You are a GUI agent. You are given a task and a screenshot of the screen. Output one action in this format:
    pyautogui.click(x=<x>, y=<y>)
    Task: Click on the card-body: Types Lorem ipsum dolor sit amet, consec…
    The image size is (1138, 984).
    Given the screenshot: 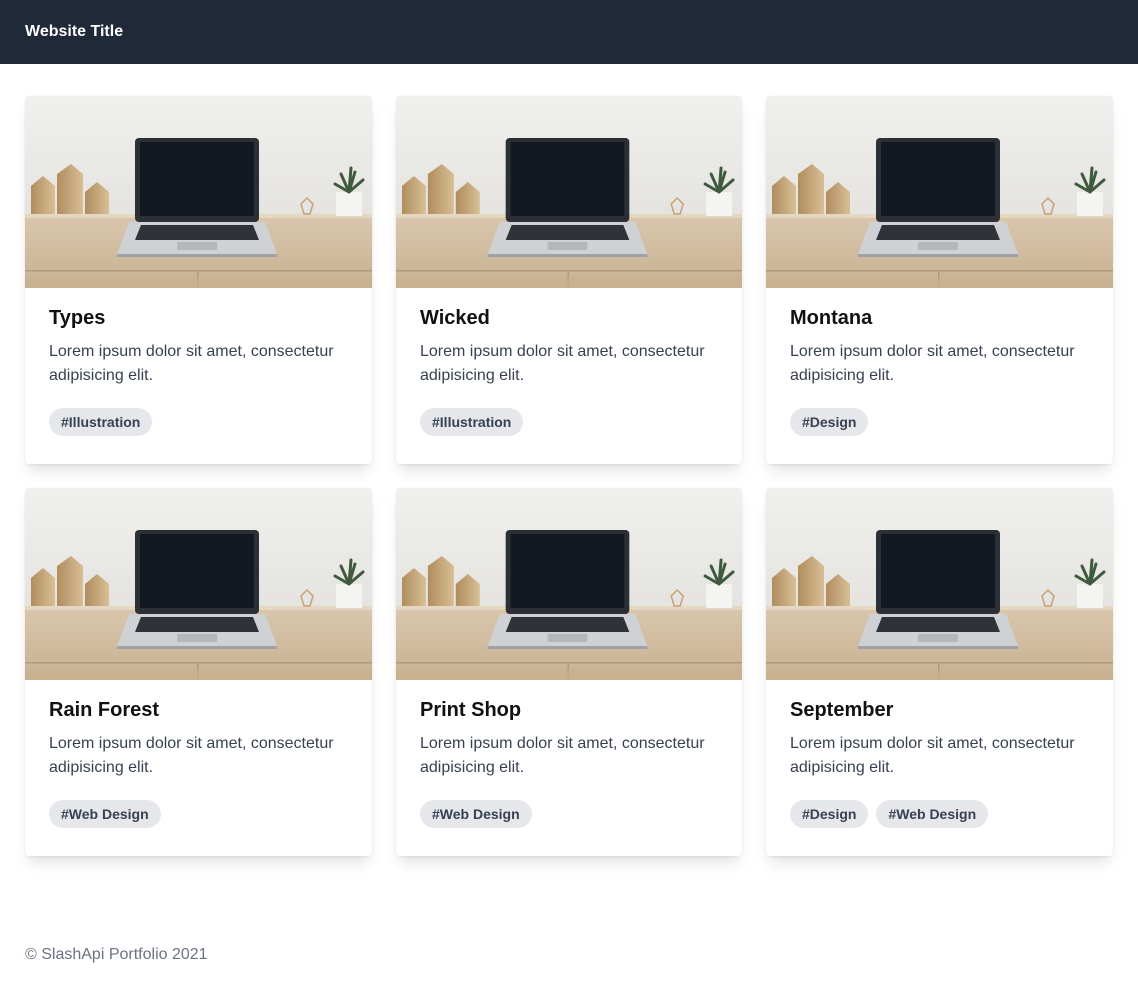 What is the action you would take?
    pyautogui.click(x=198, y=362)
    